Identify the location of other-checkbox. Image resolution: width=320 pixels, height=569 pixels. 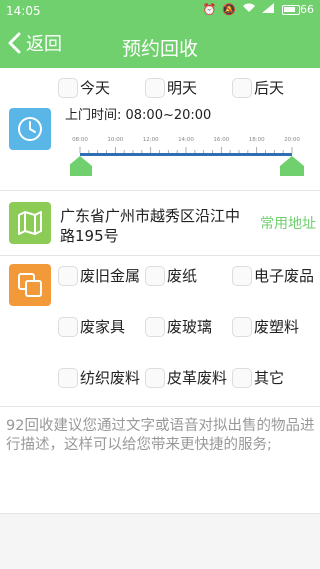
(242, 377).